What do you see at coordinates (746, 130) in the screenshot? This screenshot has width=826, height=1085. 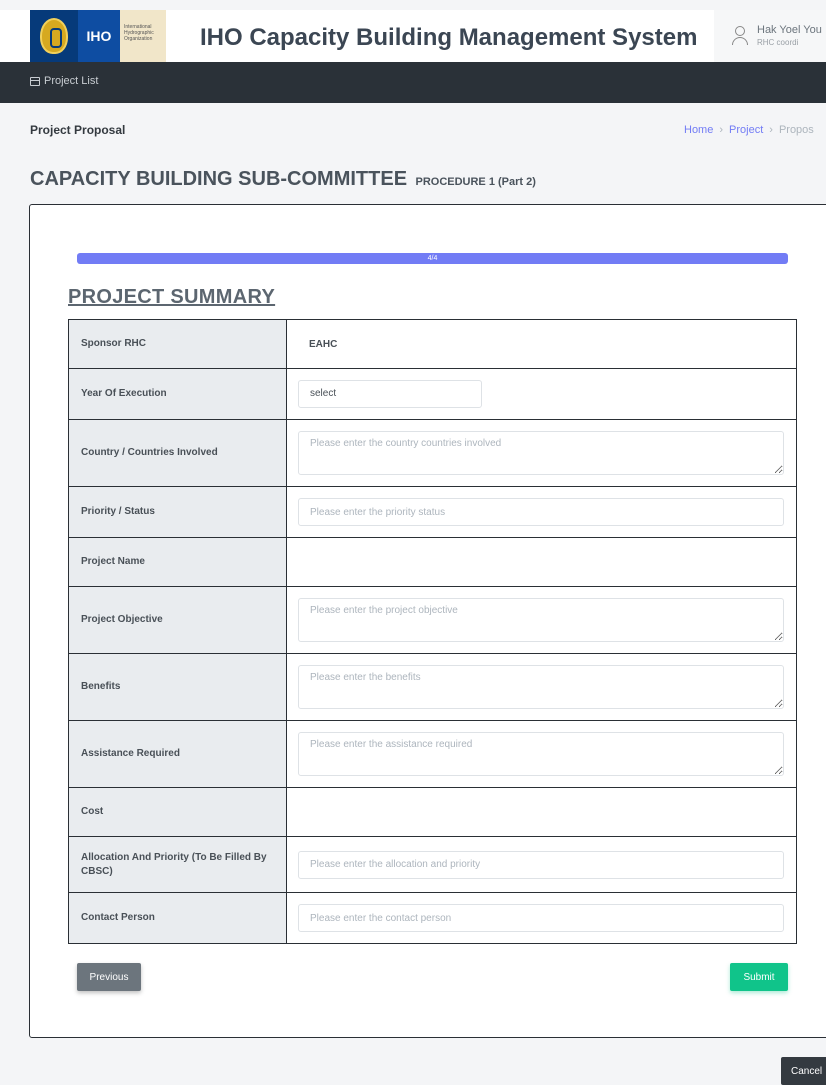 I see `breadcrumb-project: Project` at bounding box center [746, 130].